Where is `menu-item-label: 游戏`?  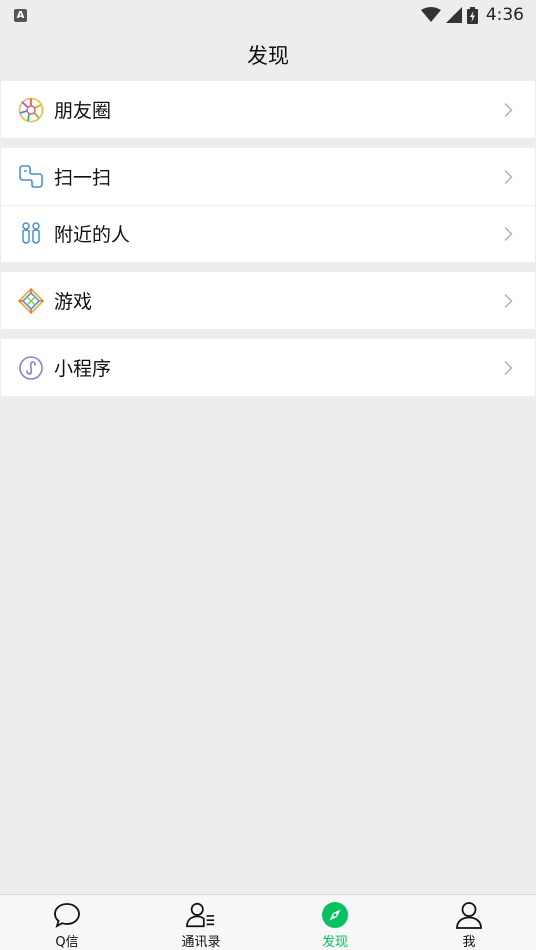
menu-item-label: 游戏 is located at coordinates (73, 302).